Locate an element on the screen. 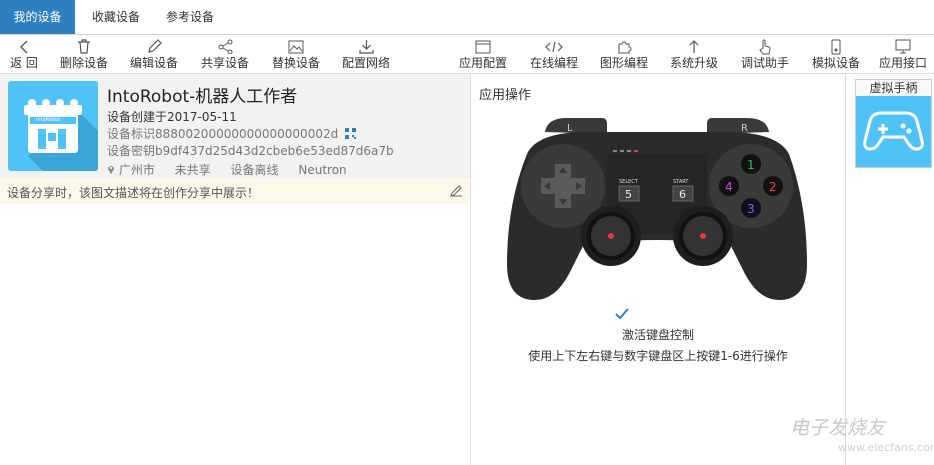 The image size is (934, 465). simulate-device-label: 模拟设备 is located at coordinates (835, 63).